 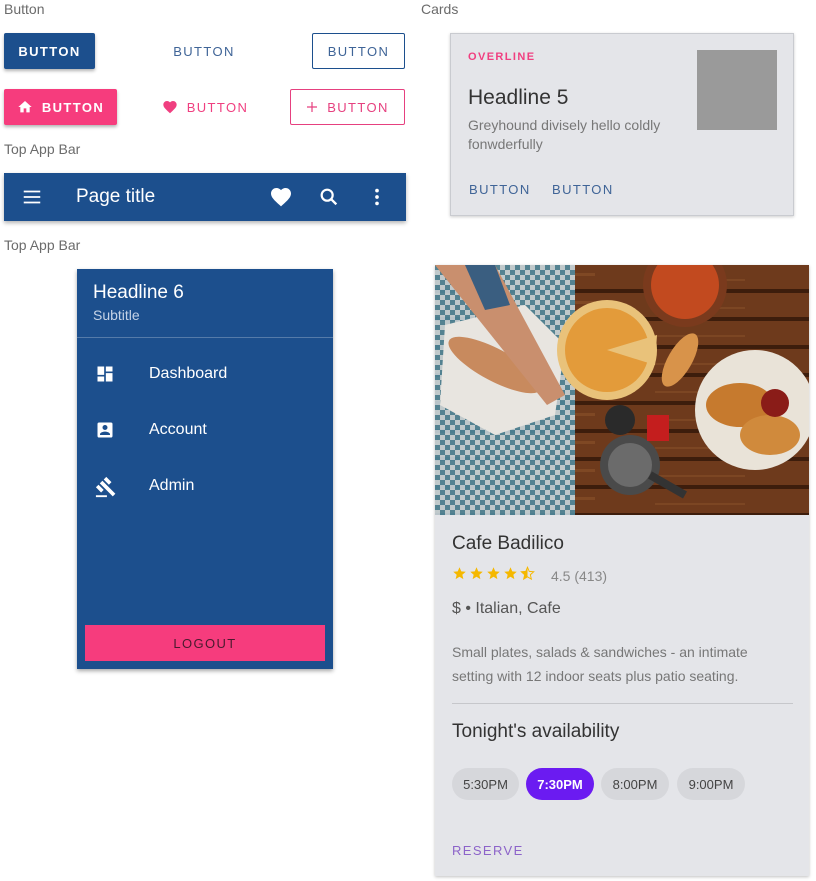 What do you see at coordinates (105, 487) in the screenshot?
I see `gavel-icon` at bounding box center [105, 487].